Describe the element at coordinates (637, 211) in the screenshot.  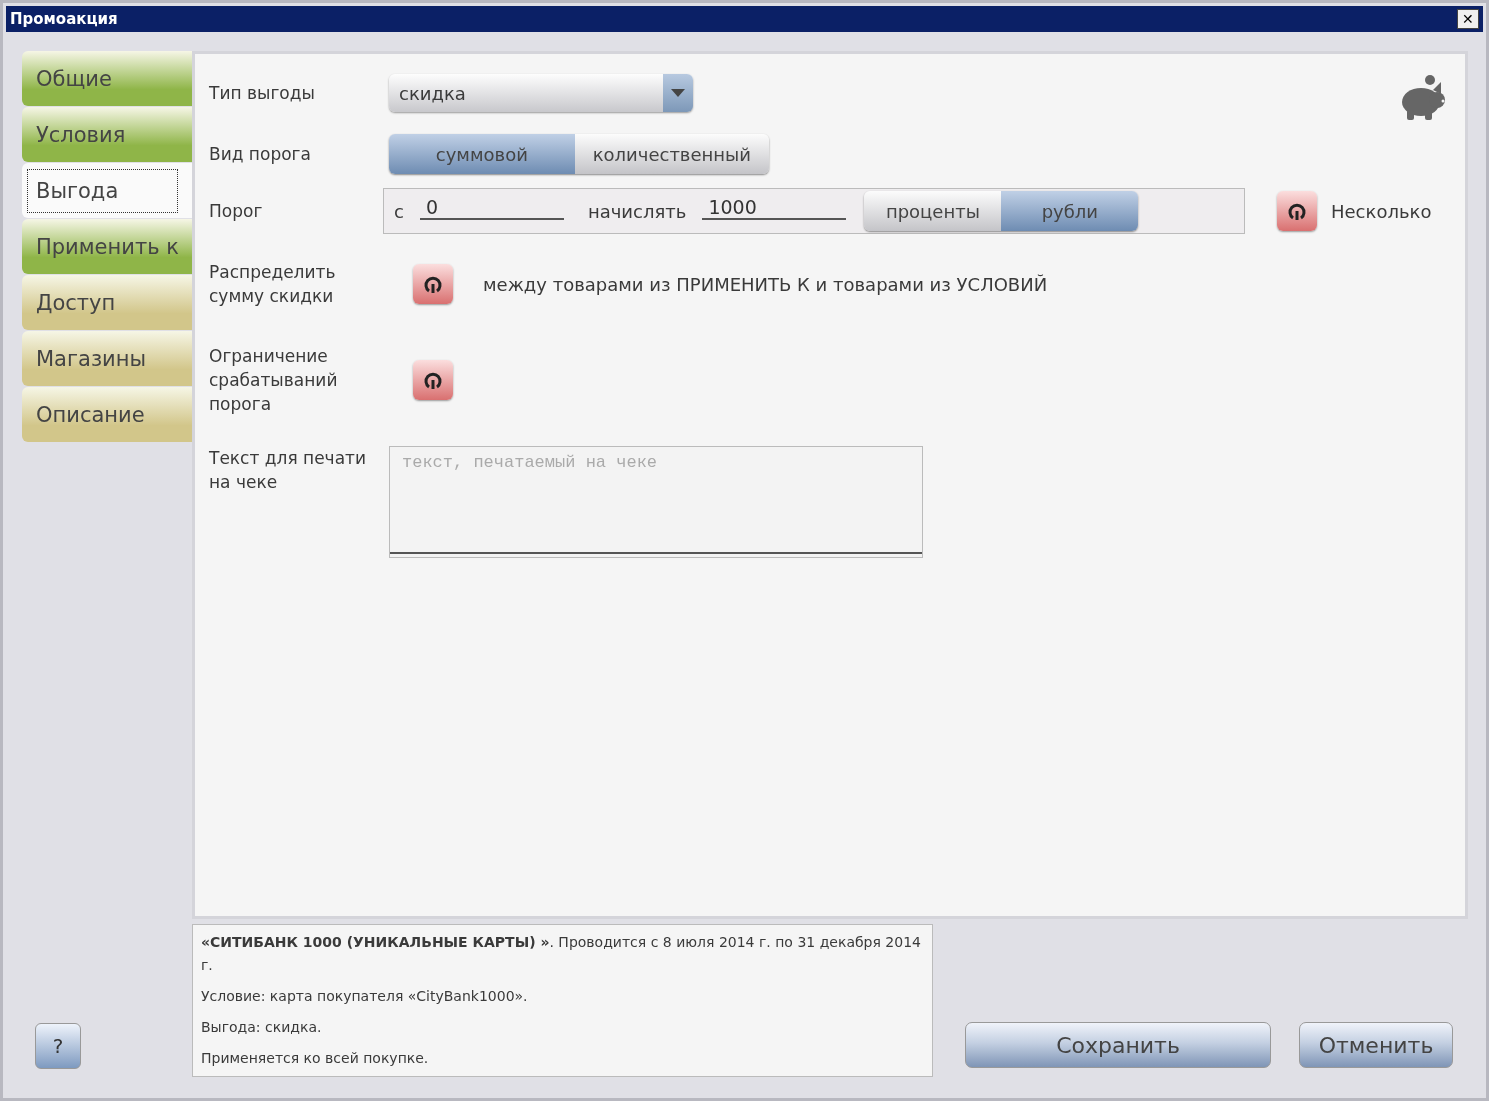
I see `accrue-label: начислять` at that location.